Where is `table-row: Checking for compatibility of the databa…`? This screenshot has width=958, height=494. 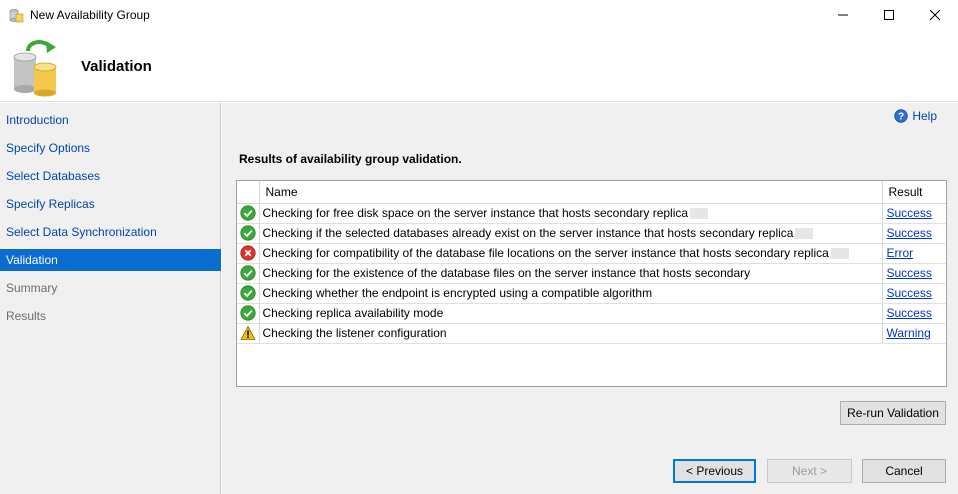
table-row: Checking for compatibility of the databa… is located at coordinates (591, 253).